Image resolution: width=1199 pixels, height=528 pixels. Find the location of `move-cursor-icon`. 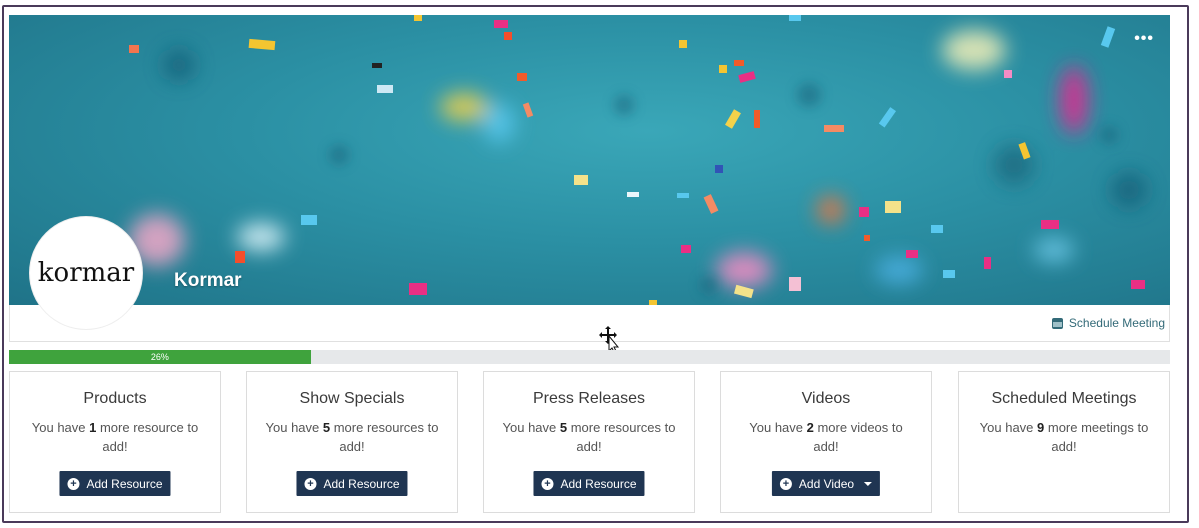

move-cursor-icon is located at coordinates (609, 339).